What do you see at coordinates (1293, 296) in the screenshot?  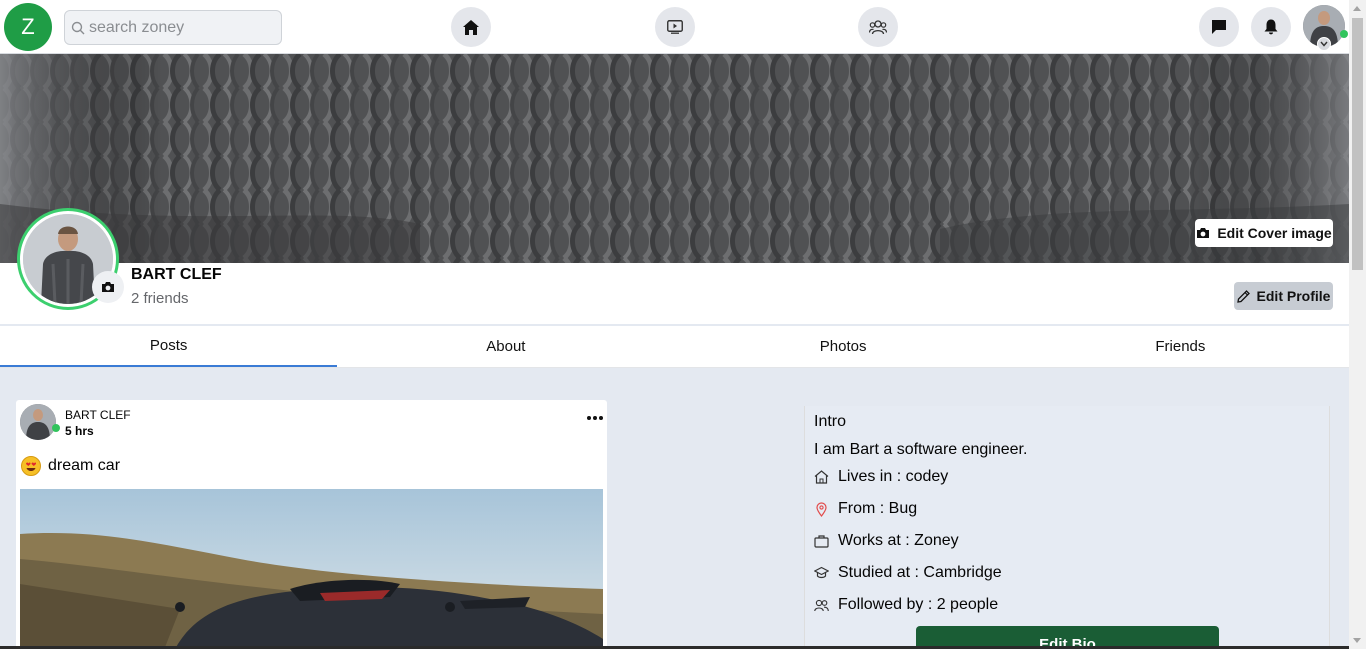 I see `edit-profile-label: Edit Profile` at bounding box center [1293, 296].